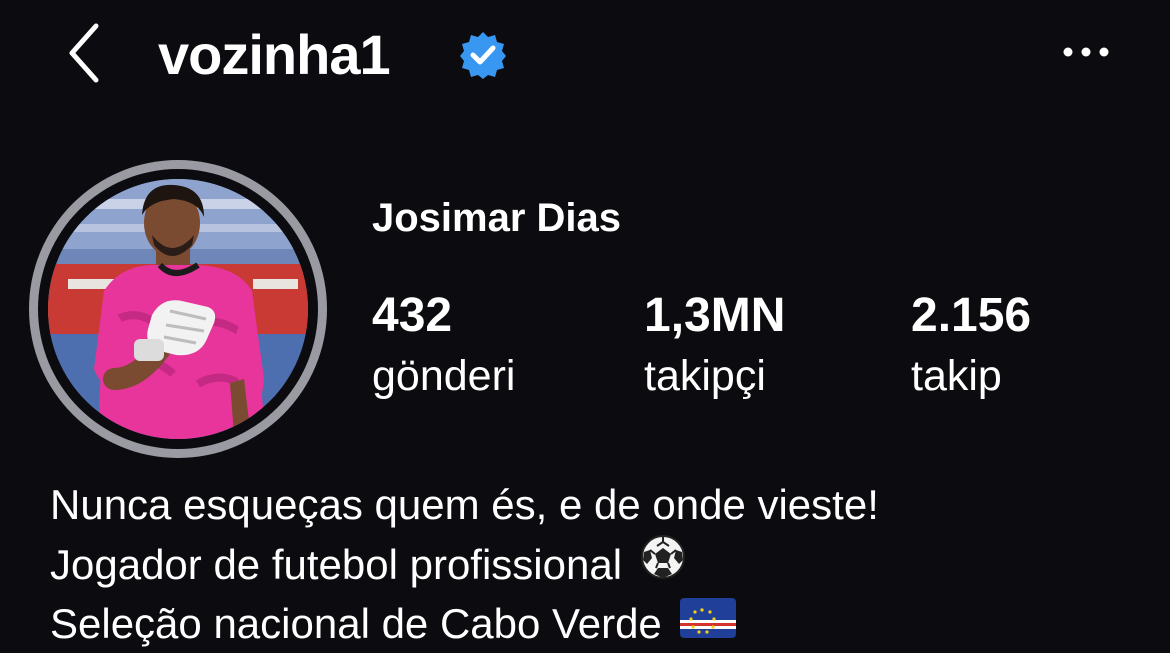  I want to click on following-count: 2.156, so click(971, 315).